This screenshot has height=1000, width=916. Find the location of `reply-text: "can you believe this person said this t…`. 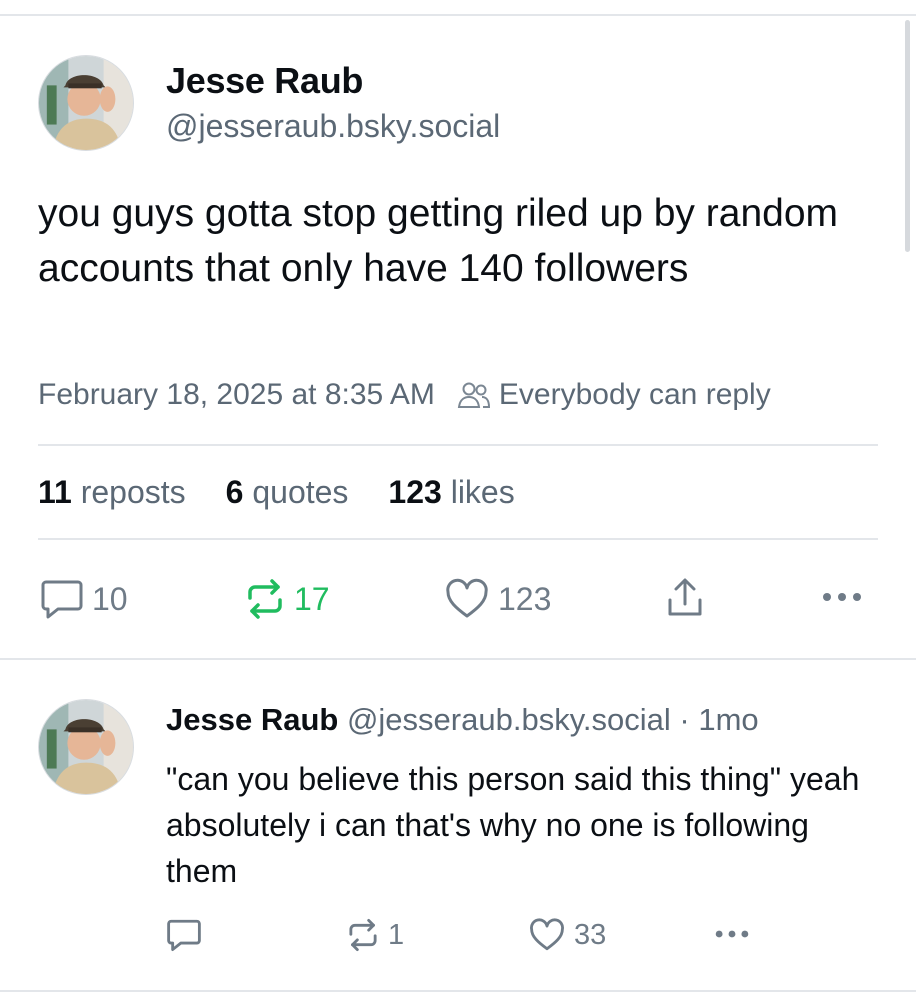

reply-text: "can you believe this person said this t… is located at coordinates (513, 825).